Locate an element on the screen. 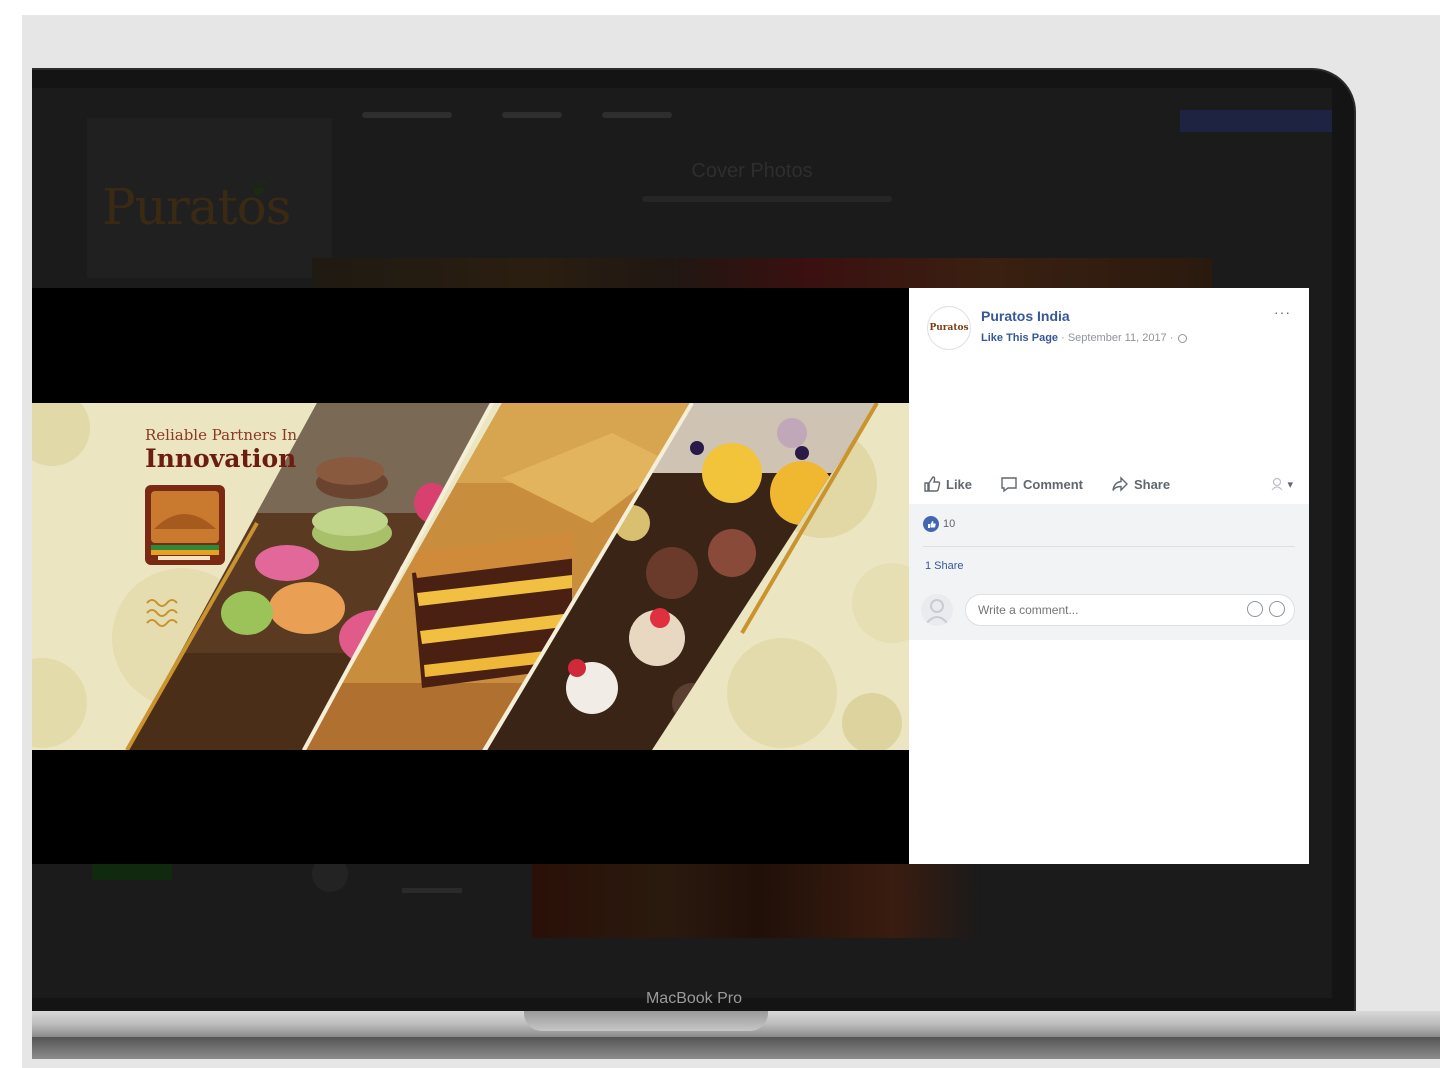 The width and height of the screenshot is (1440, 1068). leaf-icon: ❦ is located at coordinates (259, 190).